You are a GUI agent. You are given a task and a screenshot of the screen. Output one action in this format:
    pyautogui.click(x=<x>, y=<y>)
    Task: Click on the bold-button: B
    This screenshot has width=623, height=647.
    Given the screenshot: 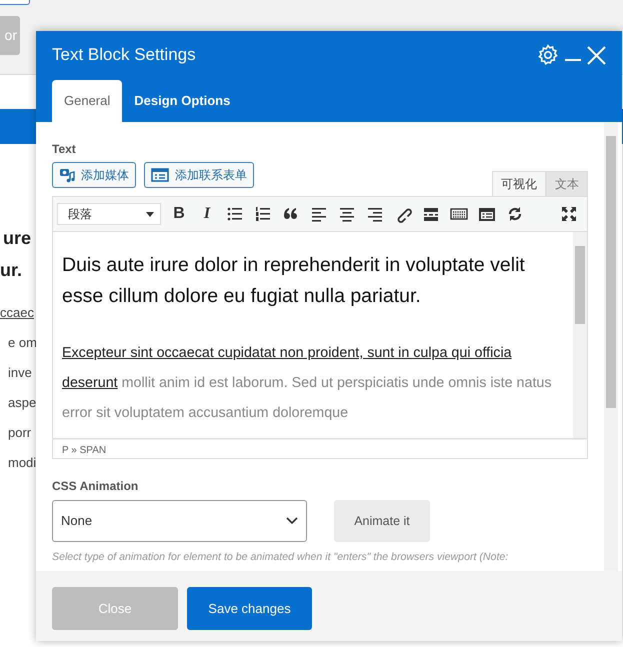 What is the action you would take?
    pyautogui.click(x=179, y=214)
    